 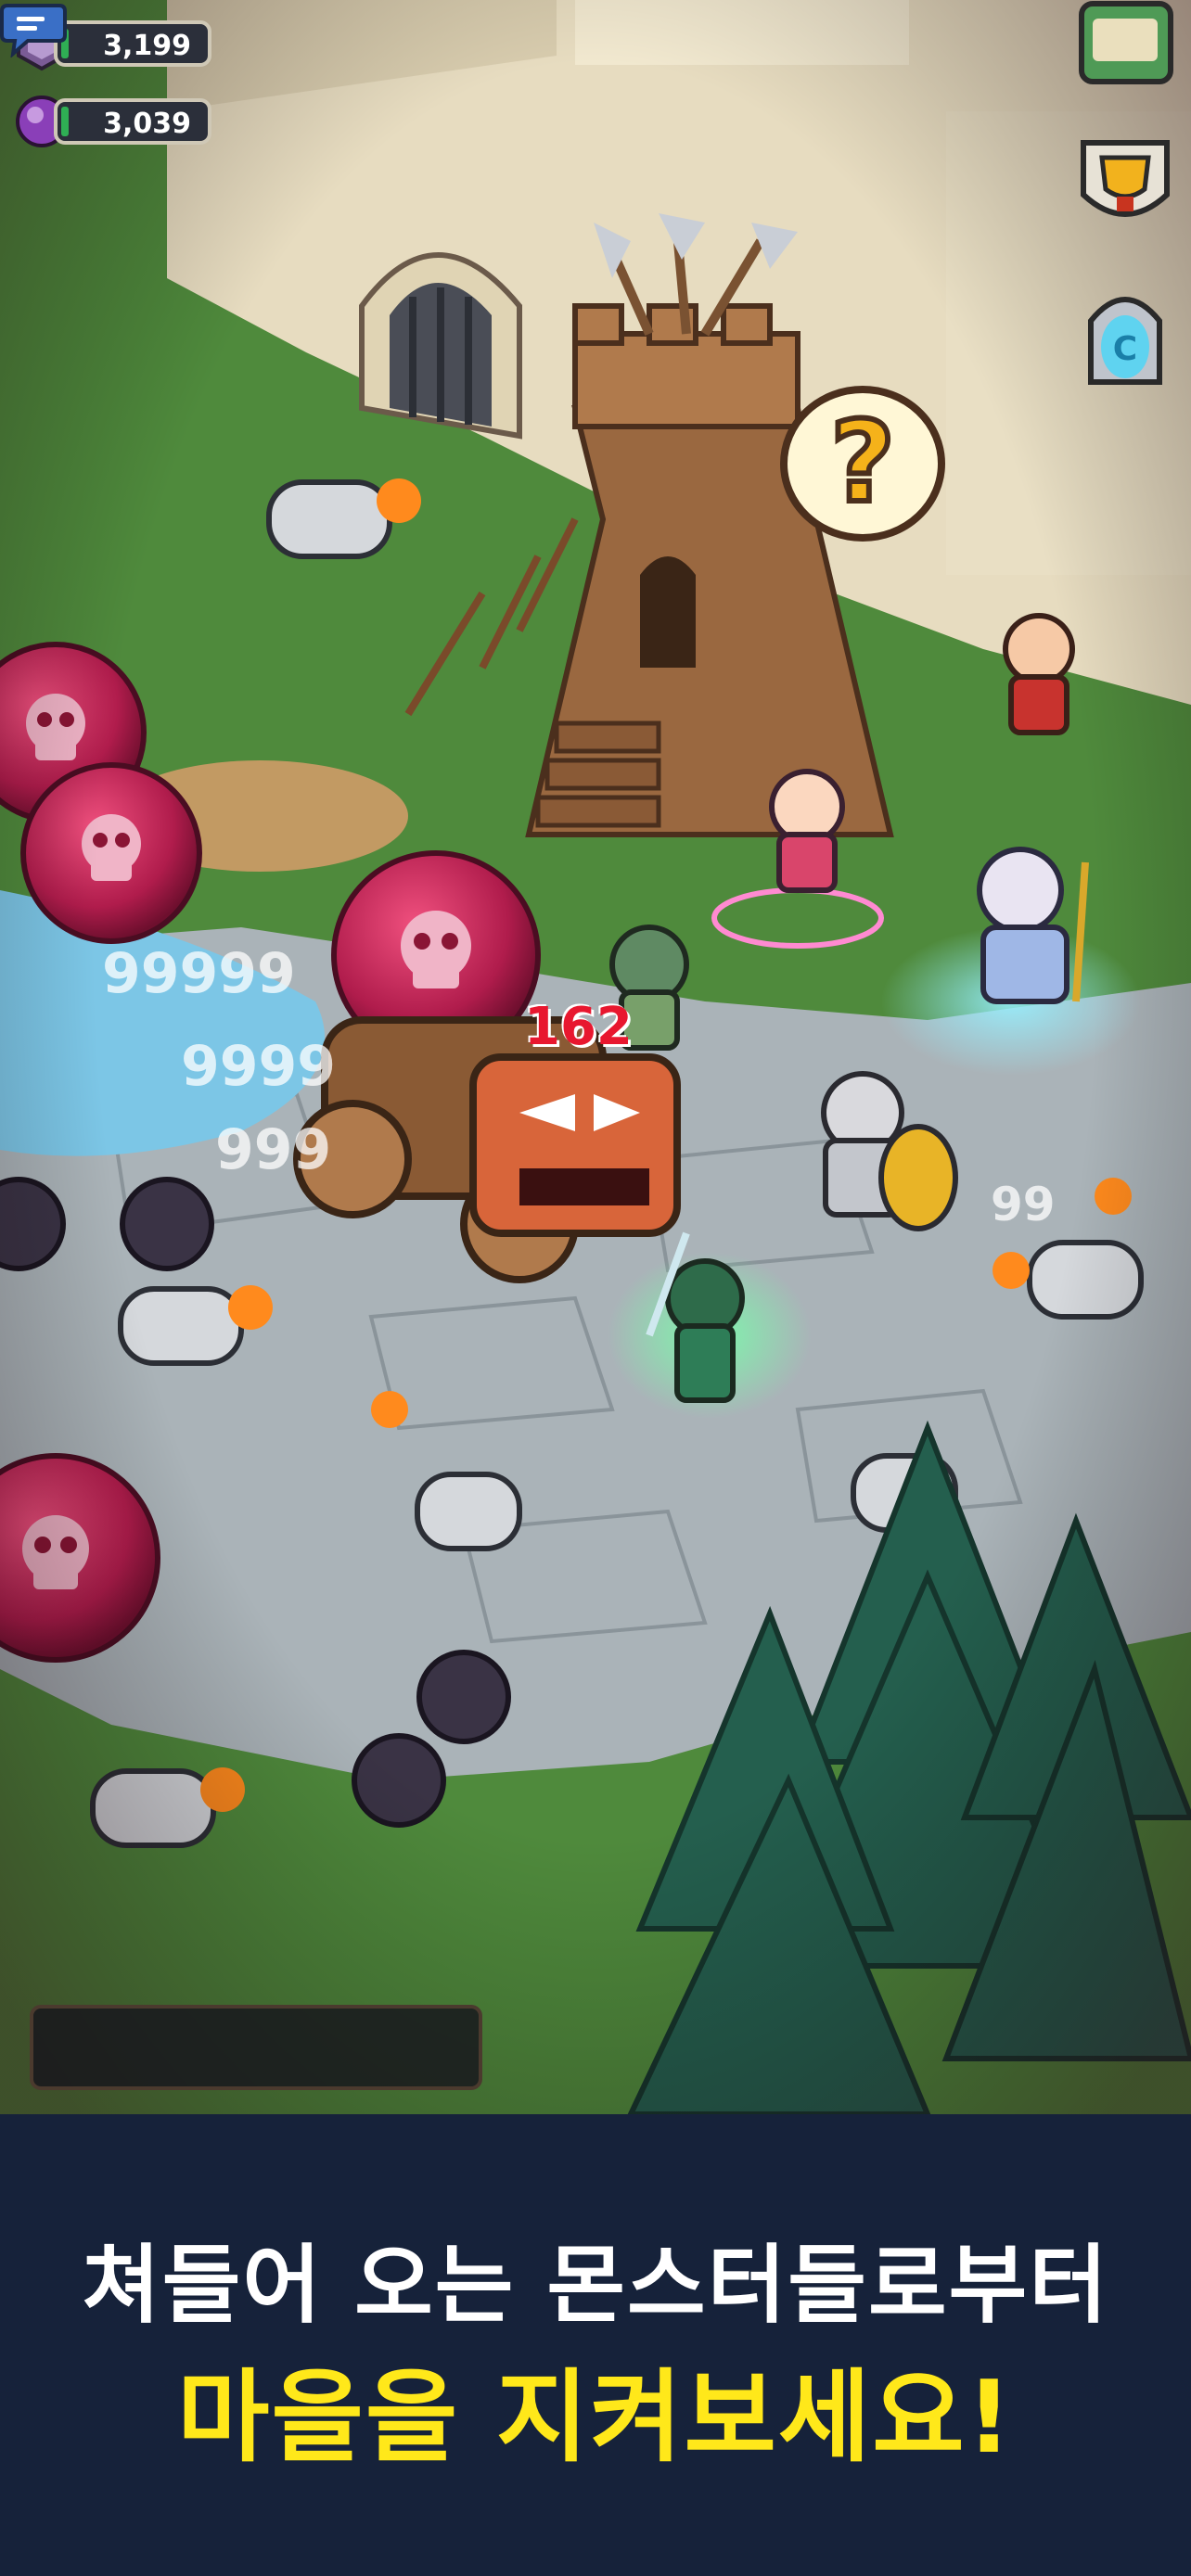 I want to click on portal-button: C, so click(x=1125, y=334).